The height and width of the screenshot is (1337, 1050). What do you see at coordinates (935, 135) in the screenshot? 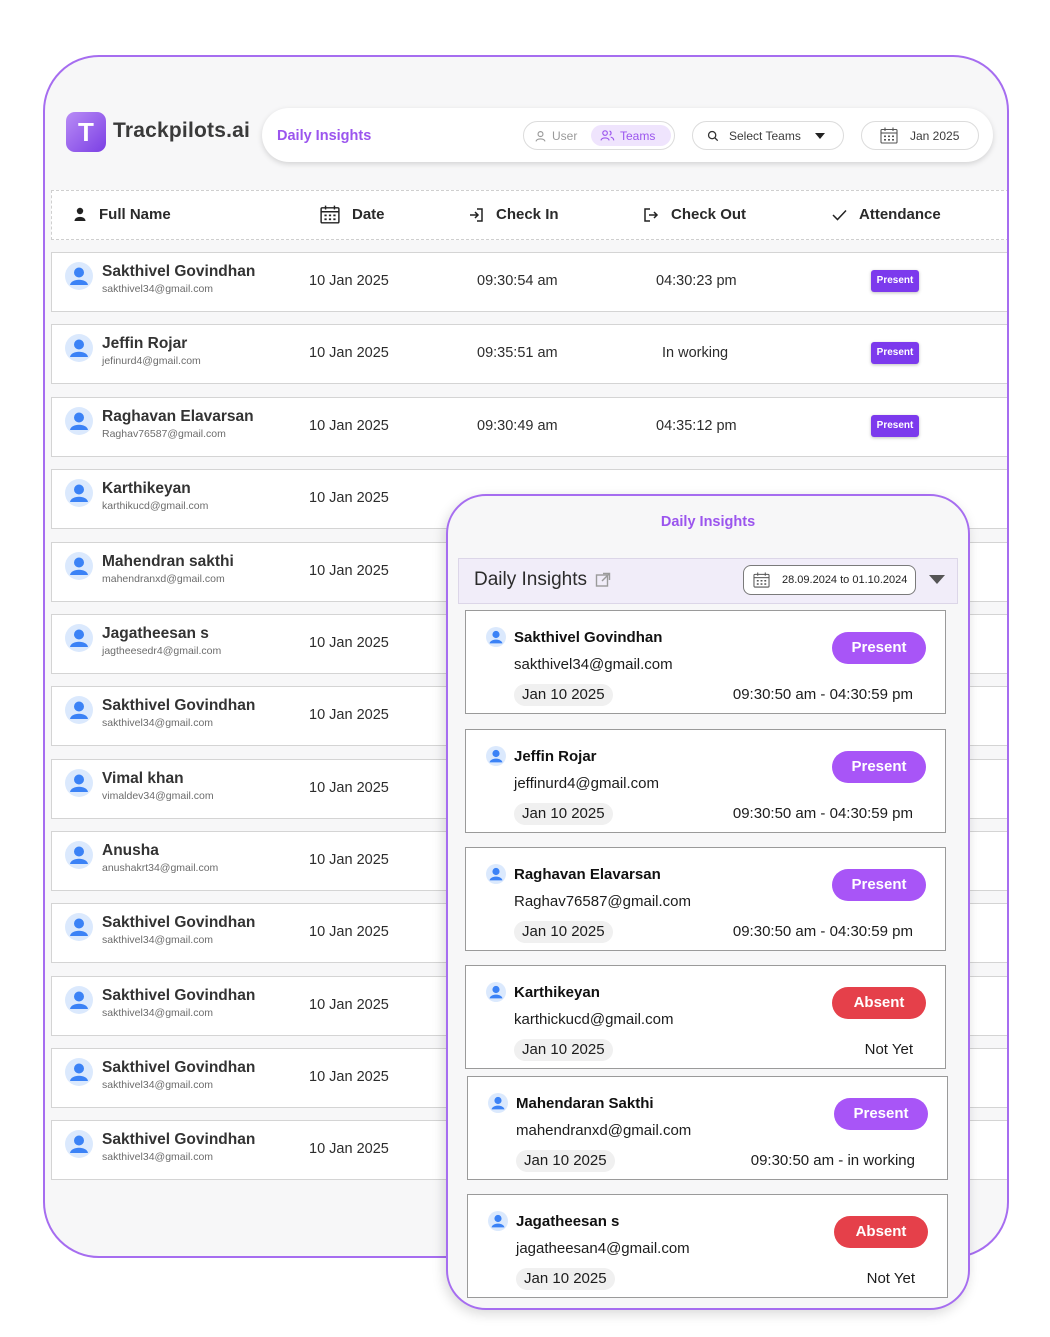
I see `month-label: Jan 2025` at bounding box center [935, 135].